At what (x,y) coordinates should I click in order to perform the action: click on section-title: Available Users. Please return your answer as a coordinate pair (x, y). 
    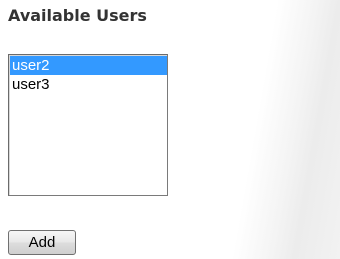
    Looking at the image, I should click on (77, 15).